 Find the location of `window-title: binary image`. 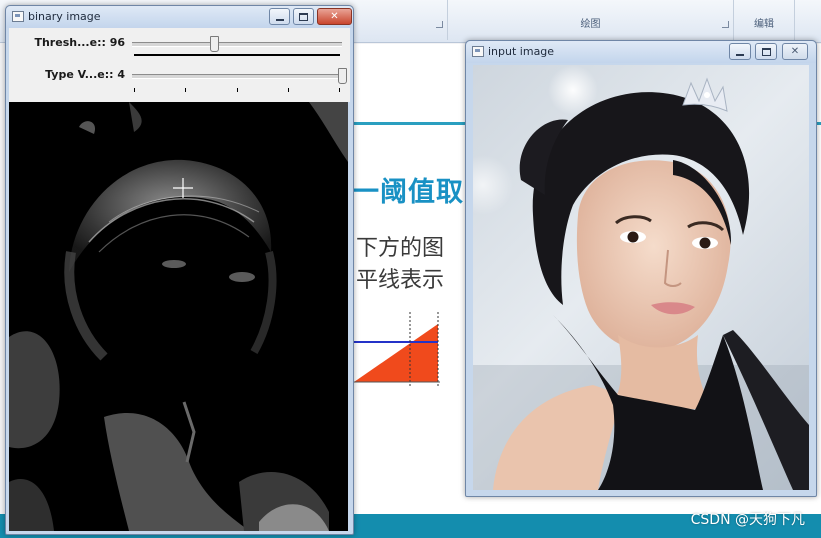

window-title: binary image is located at coordinates (64, 16).